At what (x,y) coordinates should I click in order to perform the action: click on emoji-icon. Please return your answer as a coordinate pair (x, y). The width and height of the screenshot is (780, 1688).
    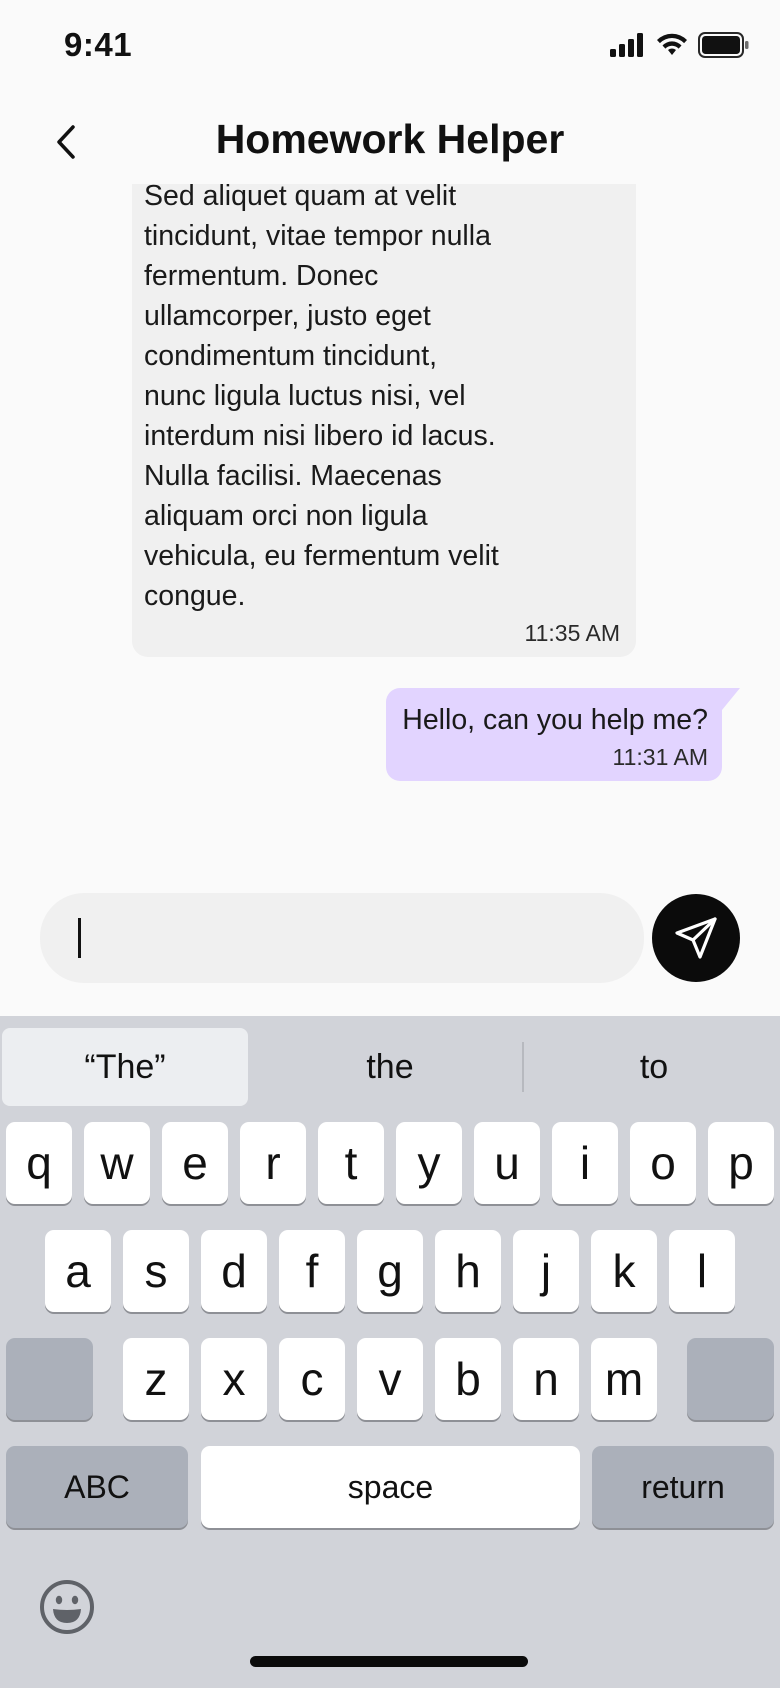
    Looking at the image, I should click on (67, 1607).